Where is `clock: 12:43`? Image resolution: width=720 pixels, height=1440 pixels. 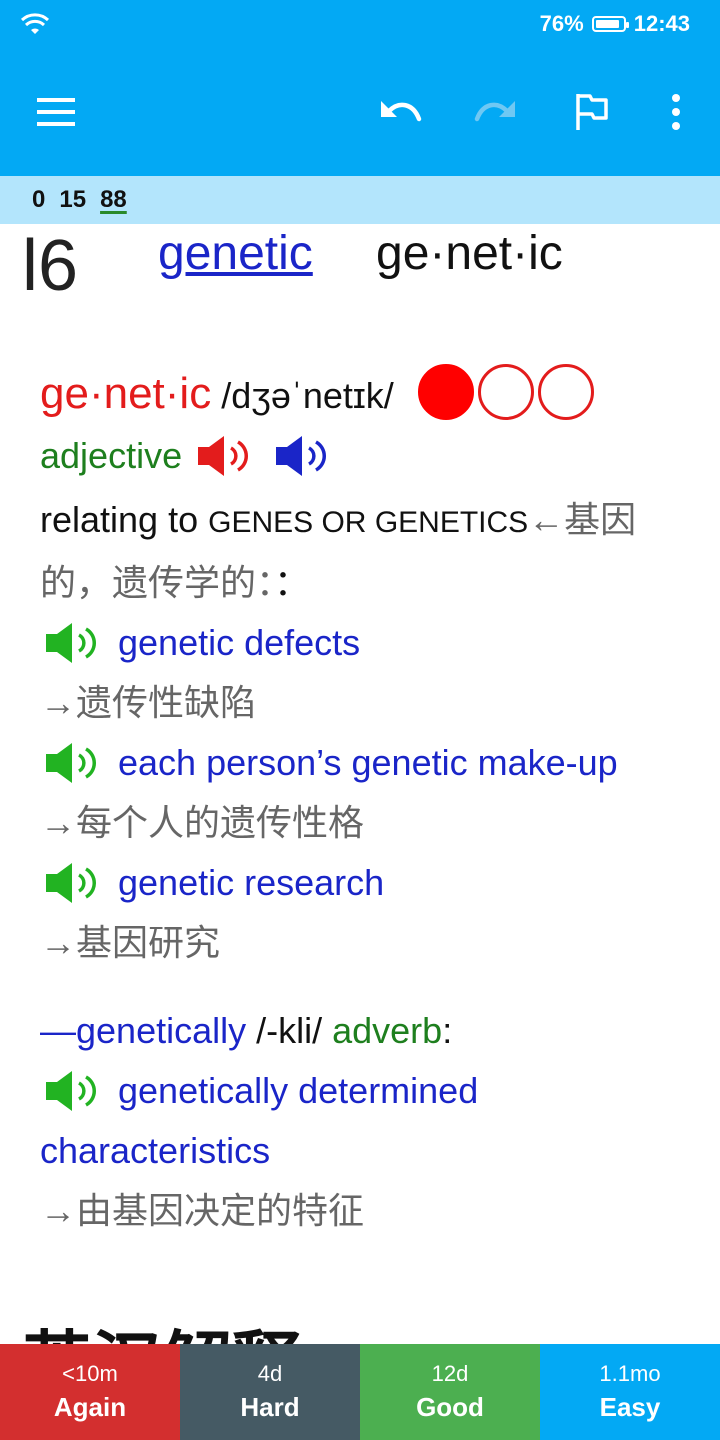 clock: 12:43 is located at coordinates (661, 23).